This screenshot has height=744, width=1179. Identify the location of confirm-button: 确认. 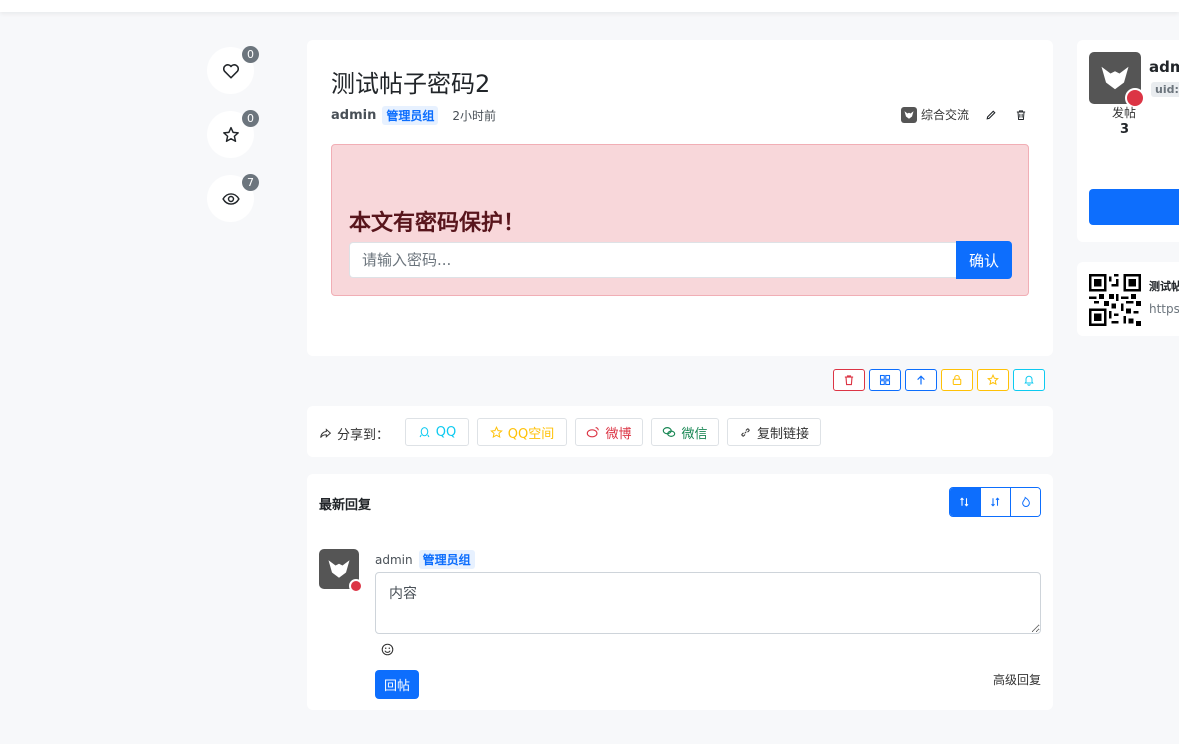
(984, 260).